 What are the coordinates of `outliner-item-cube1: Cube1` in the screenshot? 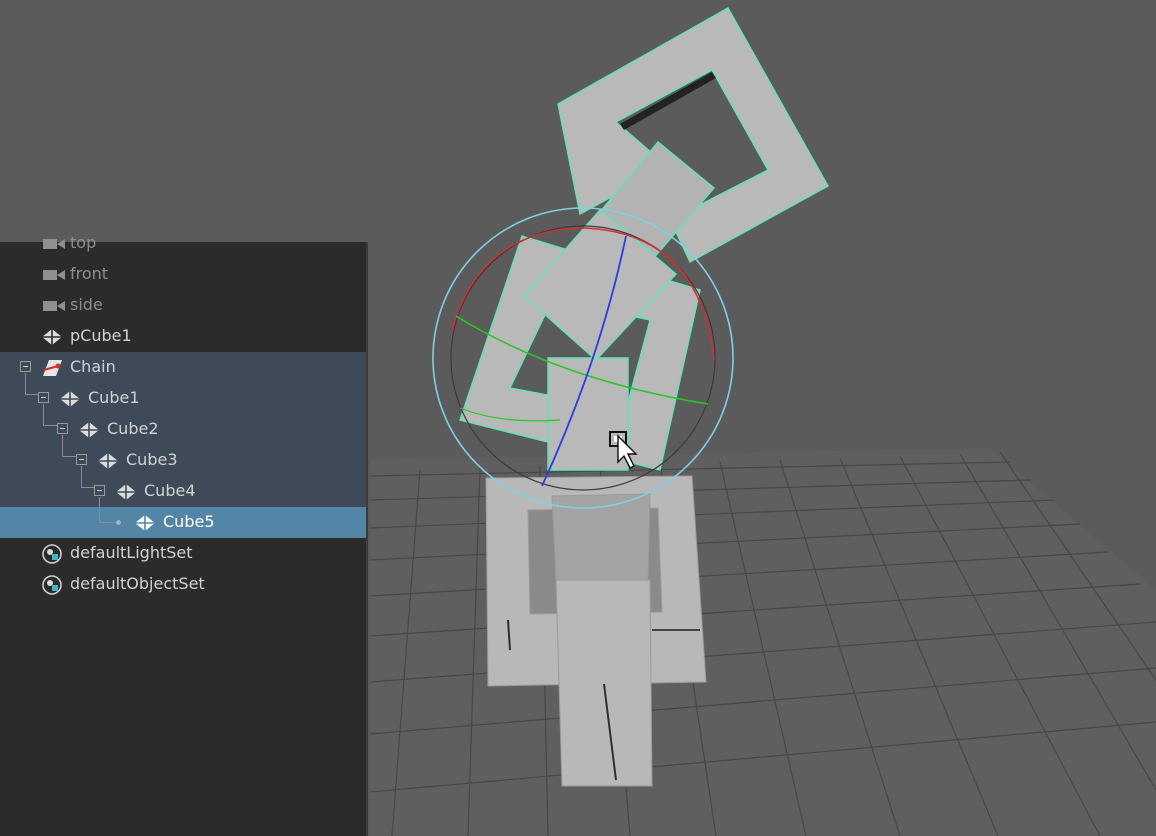 It's located at (183, 398).